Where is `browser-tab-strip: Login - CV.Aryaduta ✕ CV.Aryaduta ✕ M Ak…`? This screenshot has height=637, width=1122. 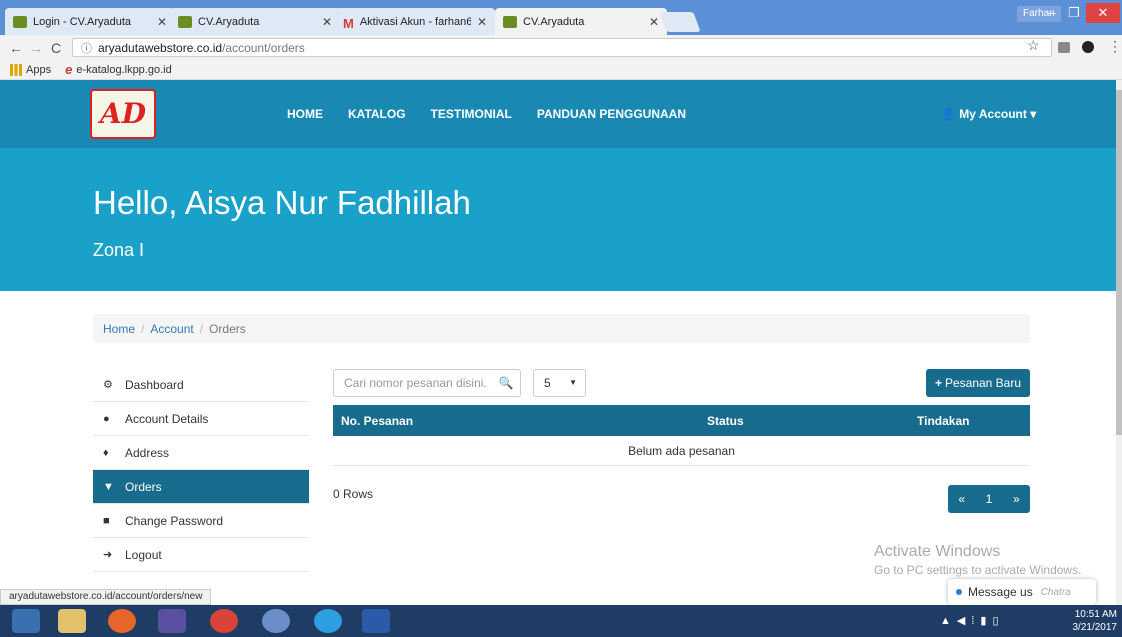 browser-tab-strip: Login - CV.Aryaduta ✕ CV.Aryaduta ✕ M Ak… is located at coordinates (561, 17).